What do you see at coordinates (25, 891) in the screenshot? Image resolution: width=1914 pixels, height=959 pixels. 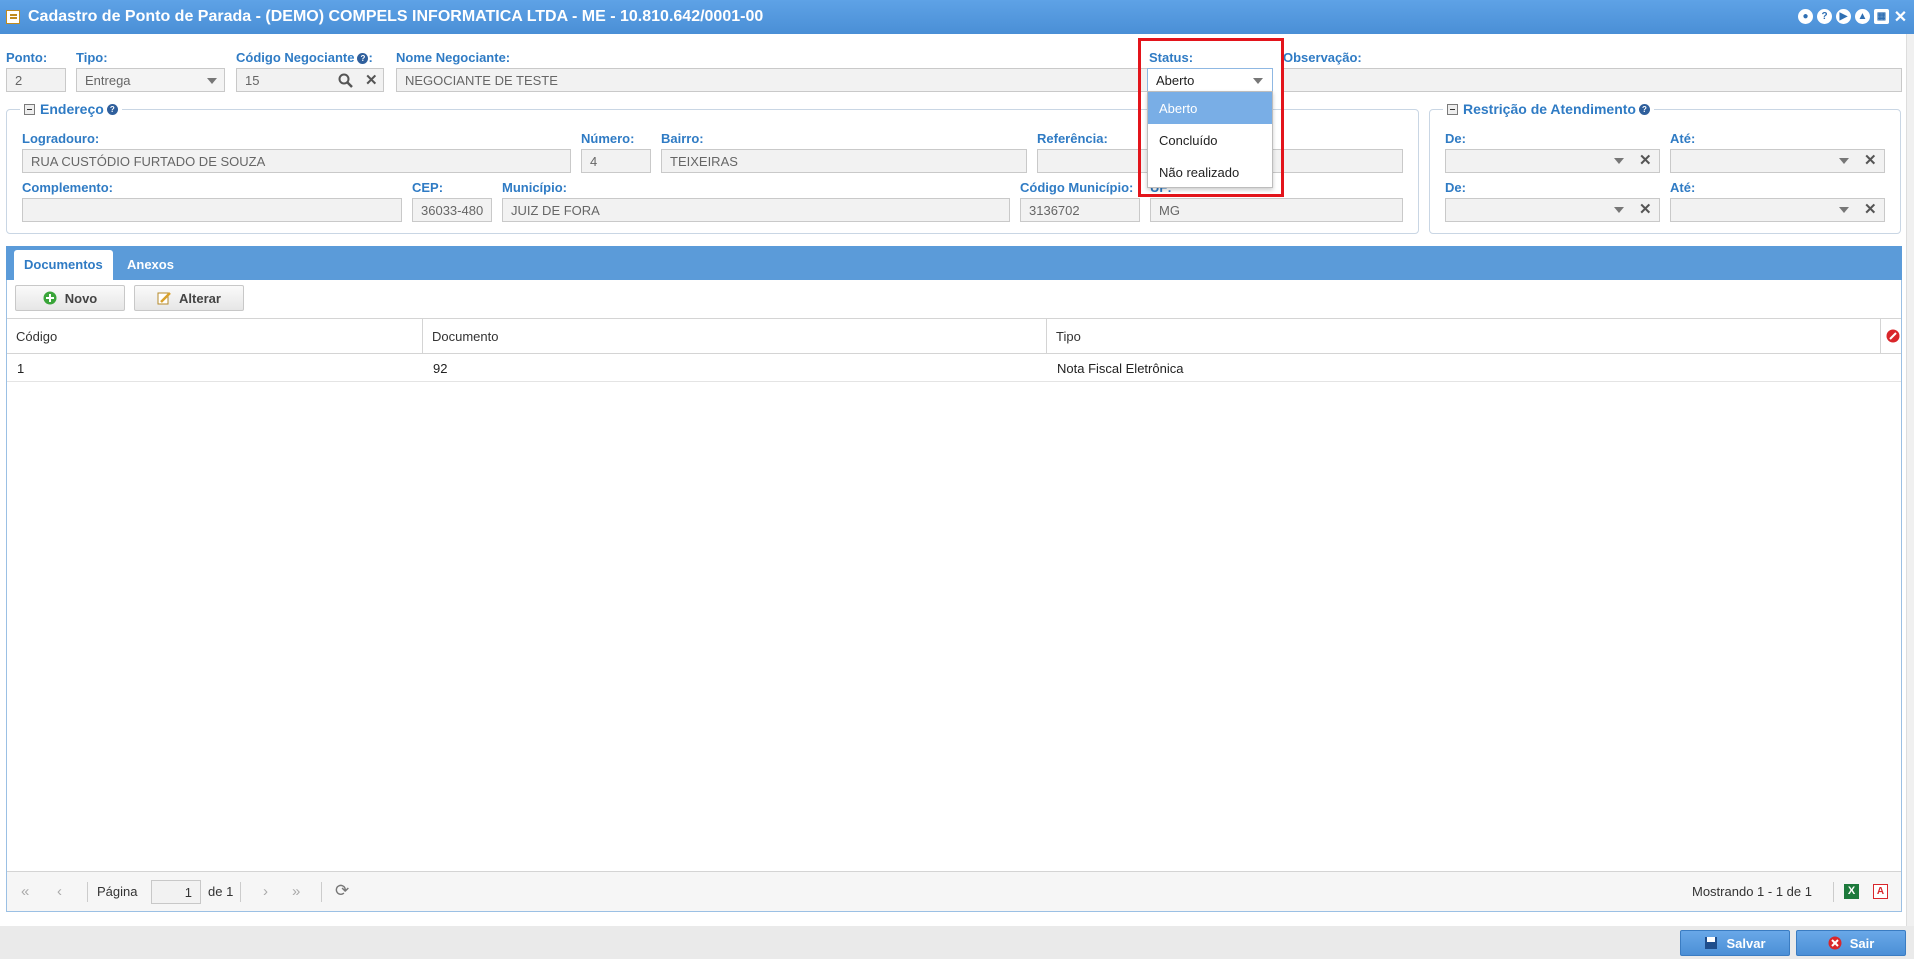 I see `first-page-icon: «` at bounding box center [25, 891].